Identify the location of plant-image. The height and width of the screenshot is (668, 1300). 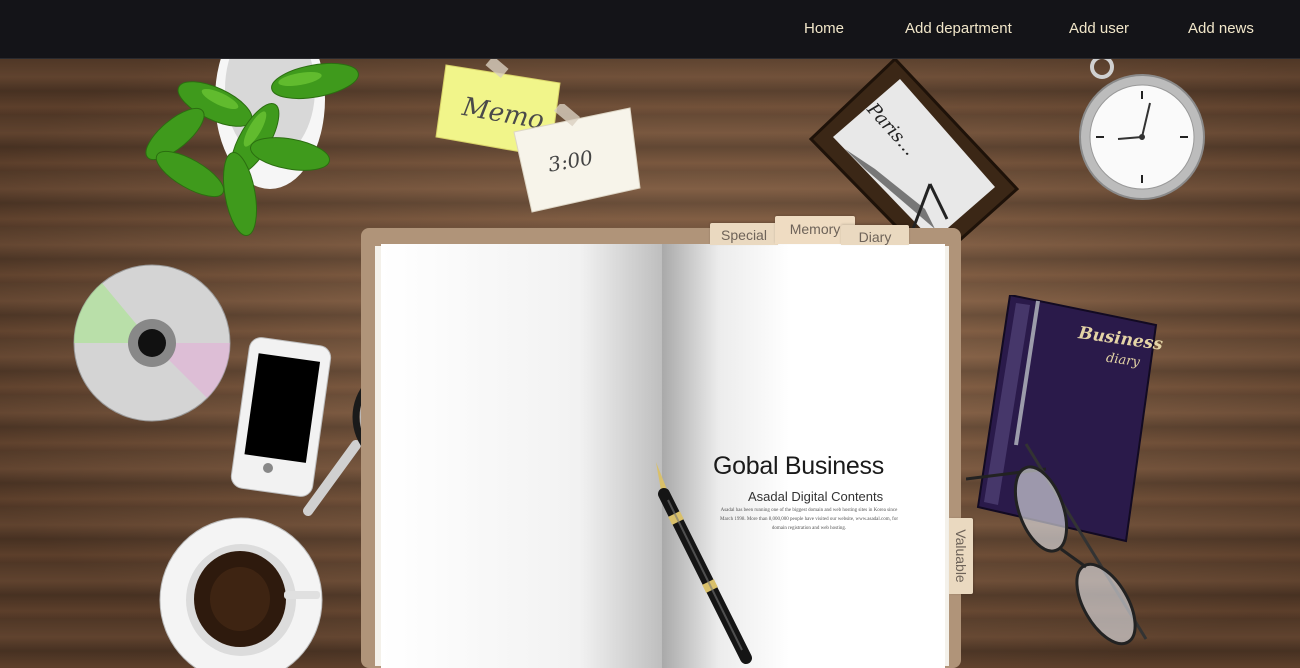
(252, 147).